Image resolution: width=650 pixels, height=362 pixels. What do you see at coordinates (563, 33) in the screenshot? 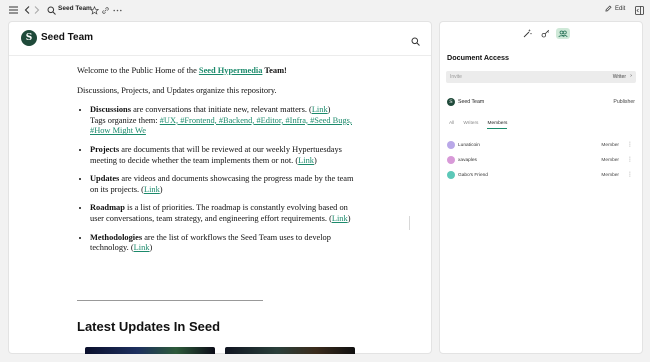
I see `users-icon` at bounding box center [563, 33].